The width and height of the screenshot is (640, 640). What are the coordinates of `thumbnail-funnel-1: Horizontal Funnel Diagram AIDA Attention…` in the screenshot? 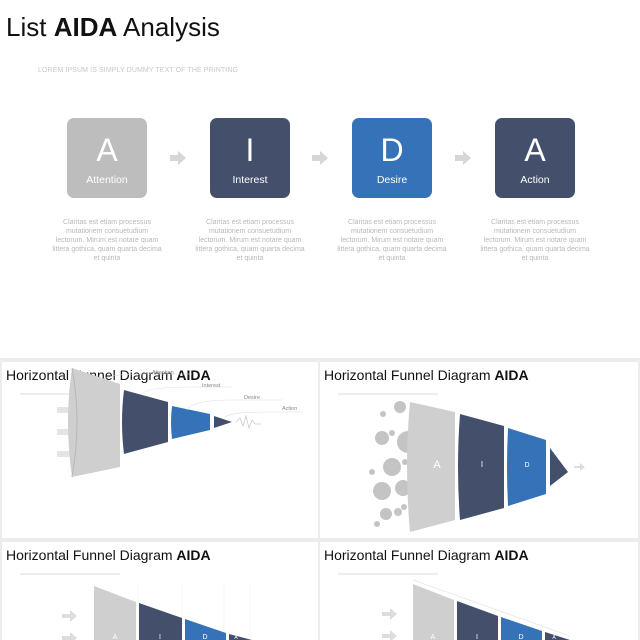 It's located at (160, 450).